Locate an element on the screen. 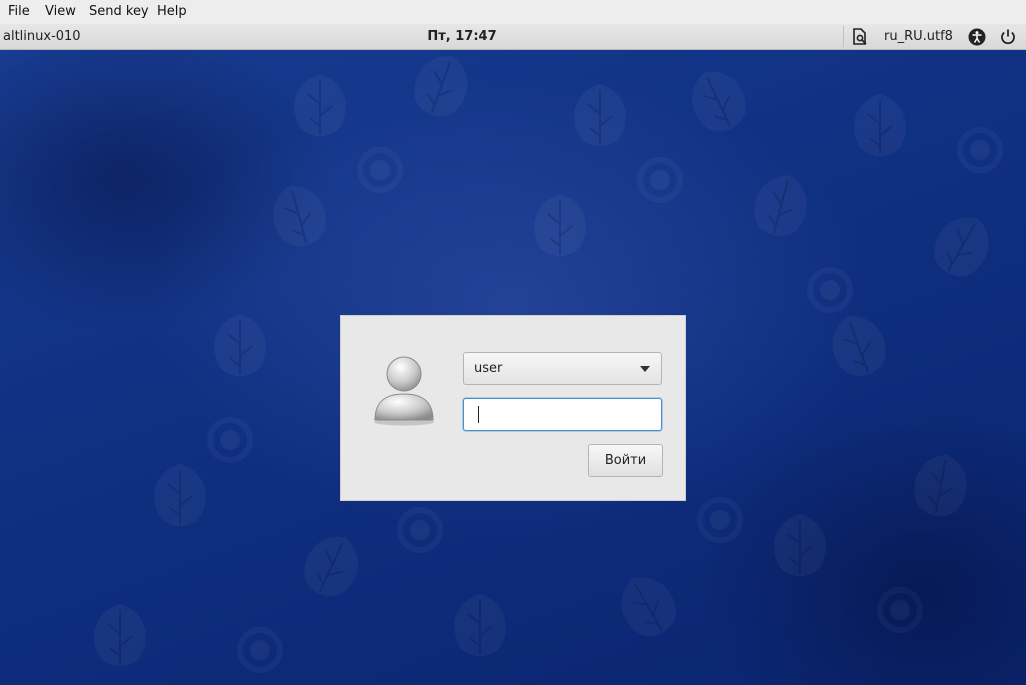 The width and height of the screenshot is (1026, 685). top-panel: altlinux-010 Пт, 17:47 ru_RU.utf8 is located at coordinates (513, 37).